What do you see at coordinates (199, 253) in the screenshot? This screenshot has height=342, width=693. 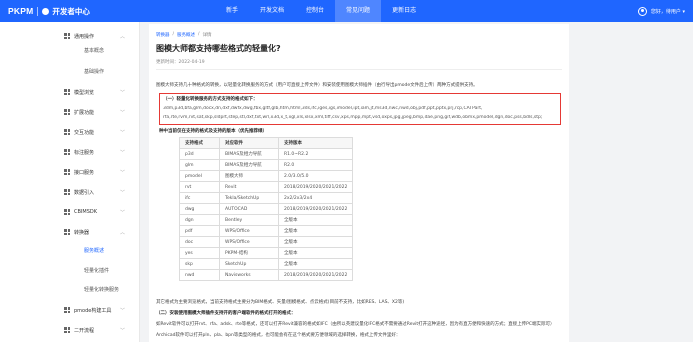 I see `table-cell: yes` at bounding box center [199, 253].